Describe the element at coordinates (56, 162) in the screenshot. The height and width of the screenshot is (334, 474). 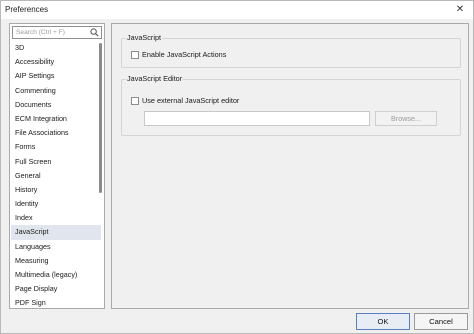
I see `sidebar-item-full-screen: Full Screen` at that location.